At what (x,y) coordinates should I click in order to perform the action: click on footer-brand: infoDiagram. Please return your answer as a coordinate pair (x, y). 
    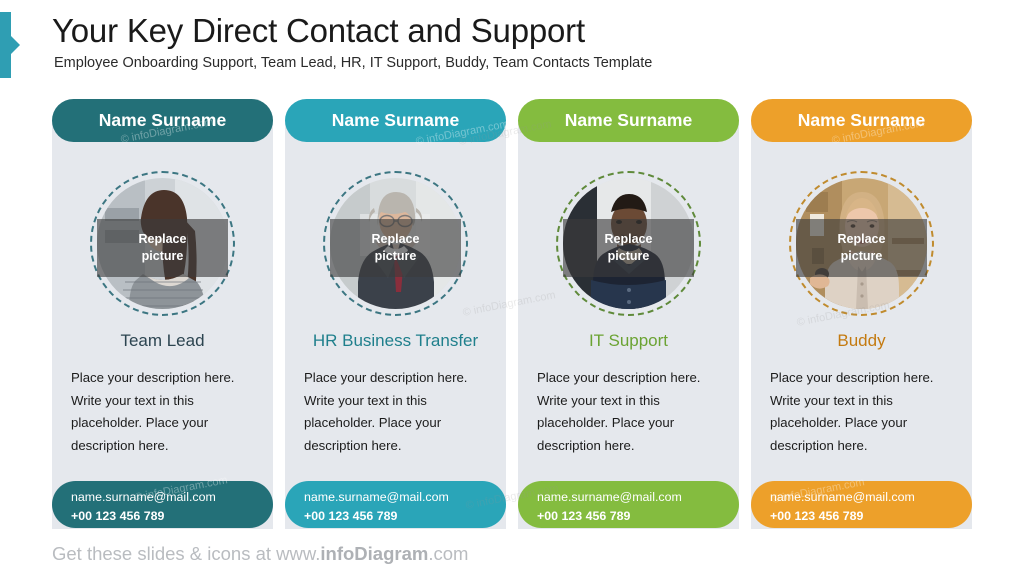
    Looking at the image, I should click on (374, 553).